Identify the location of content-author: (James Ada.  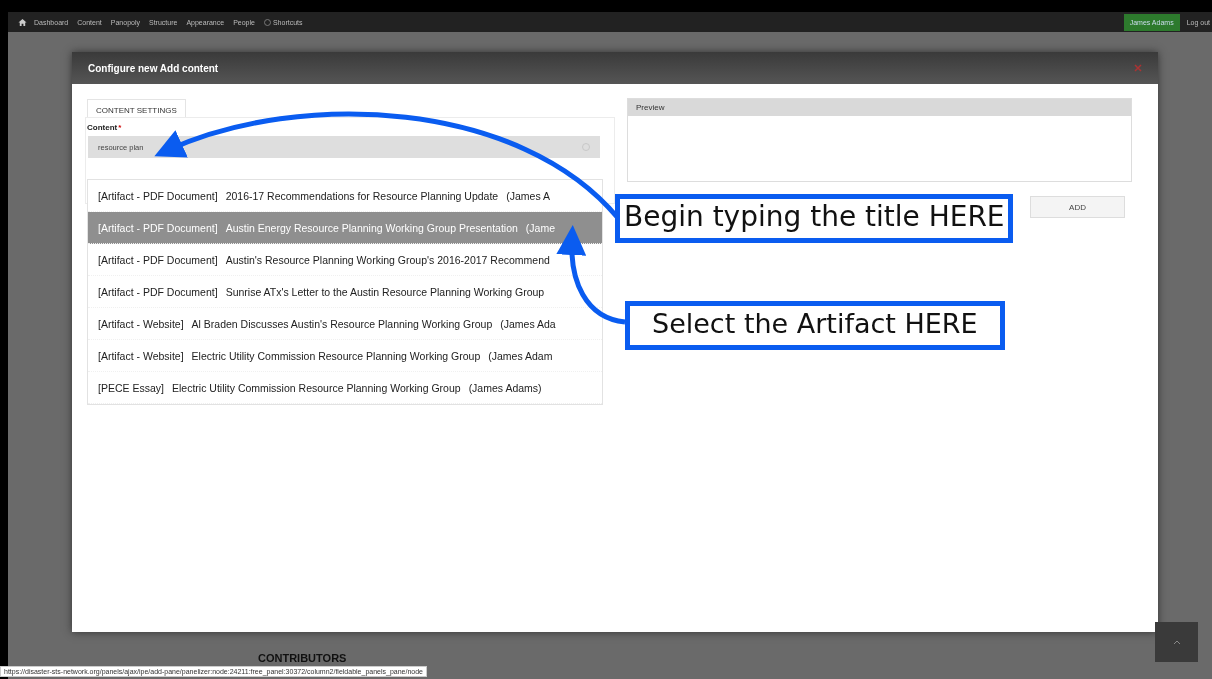
(528, 323).